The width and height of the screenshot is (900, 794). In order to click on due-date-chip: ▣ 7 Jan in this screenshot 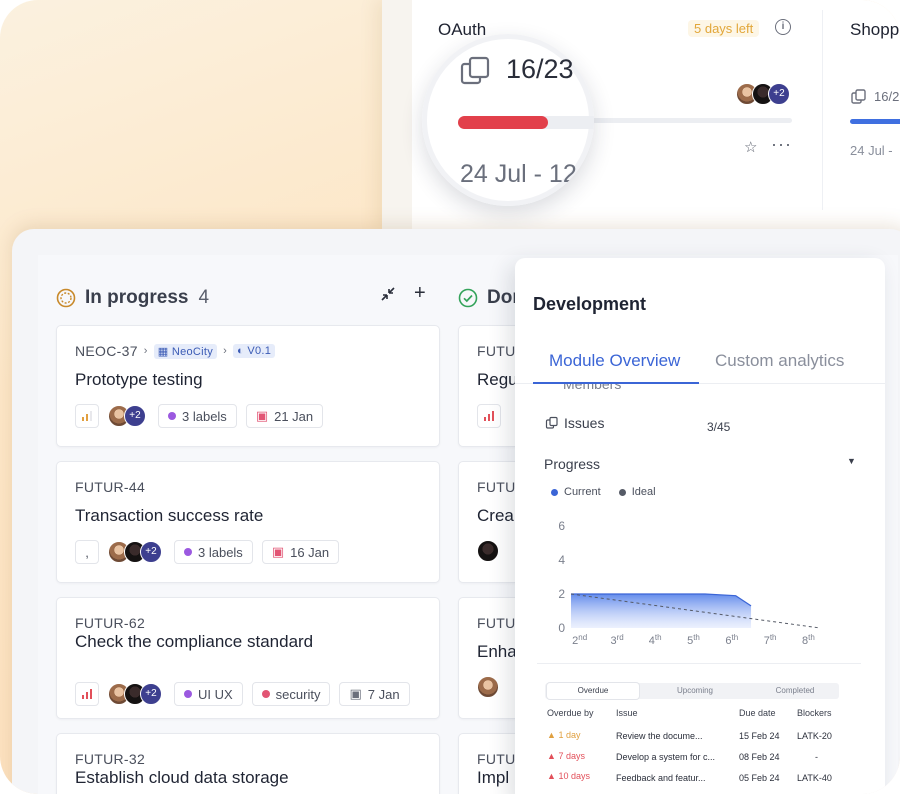, I will do `click(374, 694)`.